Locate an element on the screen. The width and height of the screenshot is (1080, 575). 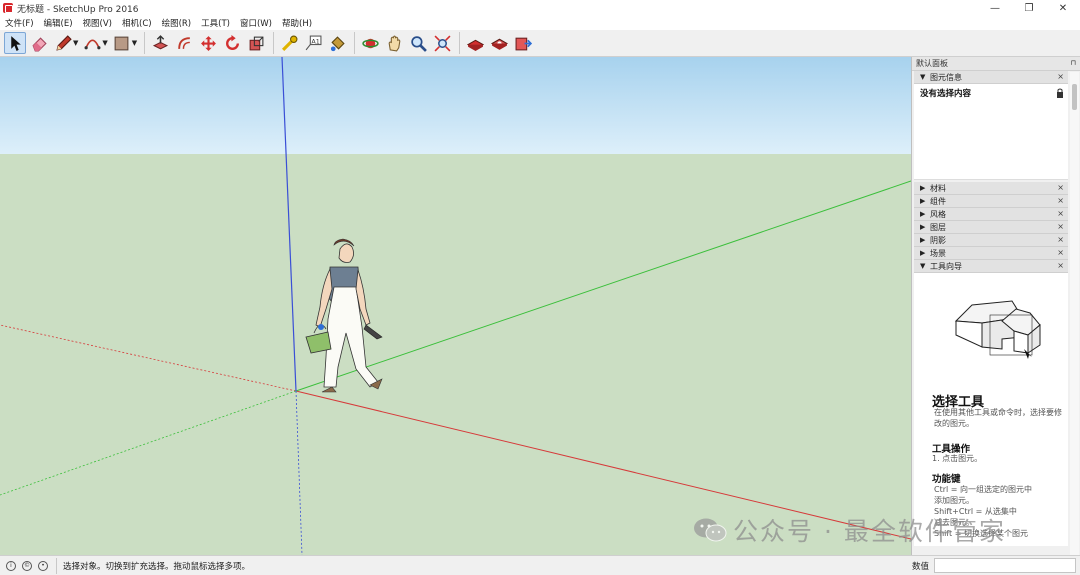
tray-styles-header: ▶ 风格 × is located at coordinates (991, 214).